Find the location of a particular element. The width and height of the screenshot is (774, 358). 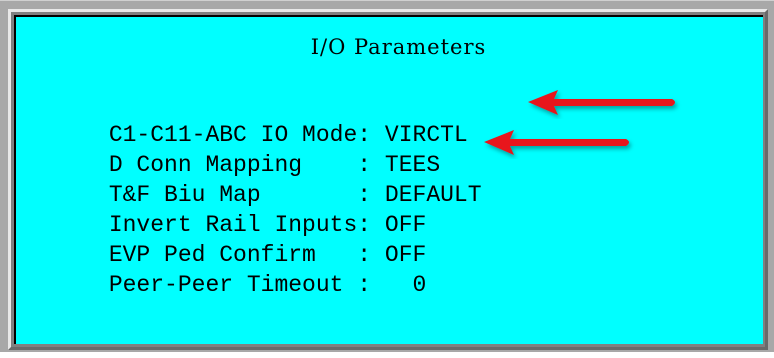

param-row-peer-timeout: Peer-Peer Timeout : 0 is located at coordinates (226, 269).